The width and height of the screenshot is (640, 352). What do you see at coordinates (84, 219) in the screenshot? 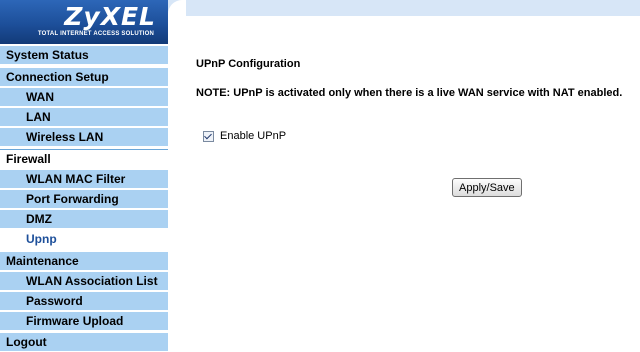
I see `sidebar-item-dmz: DMZ` at bounding box center [84, 219].